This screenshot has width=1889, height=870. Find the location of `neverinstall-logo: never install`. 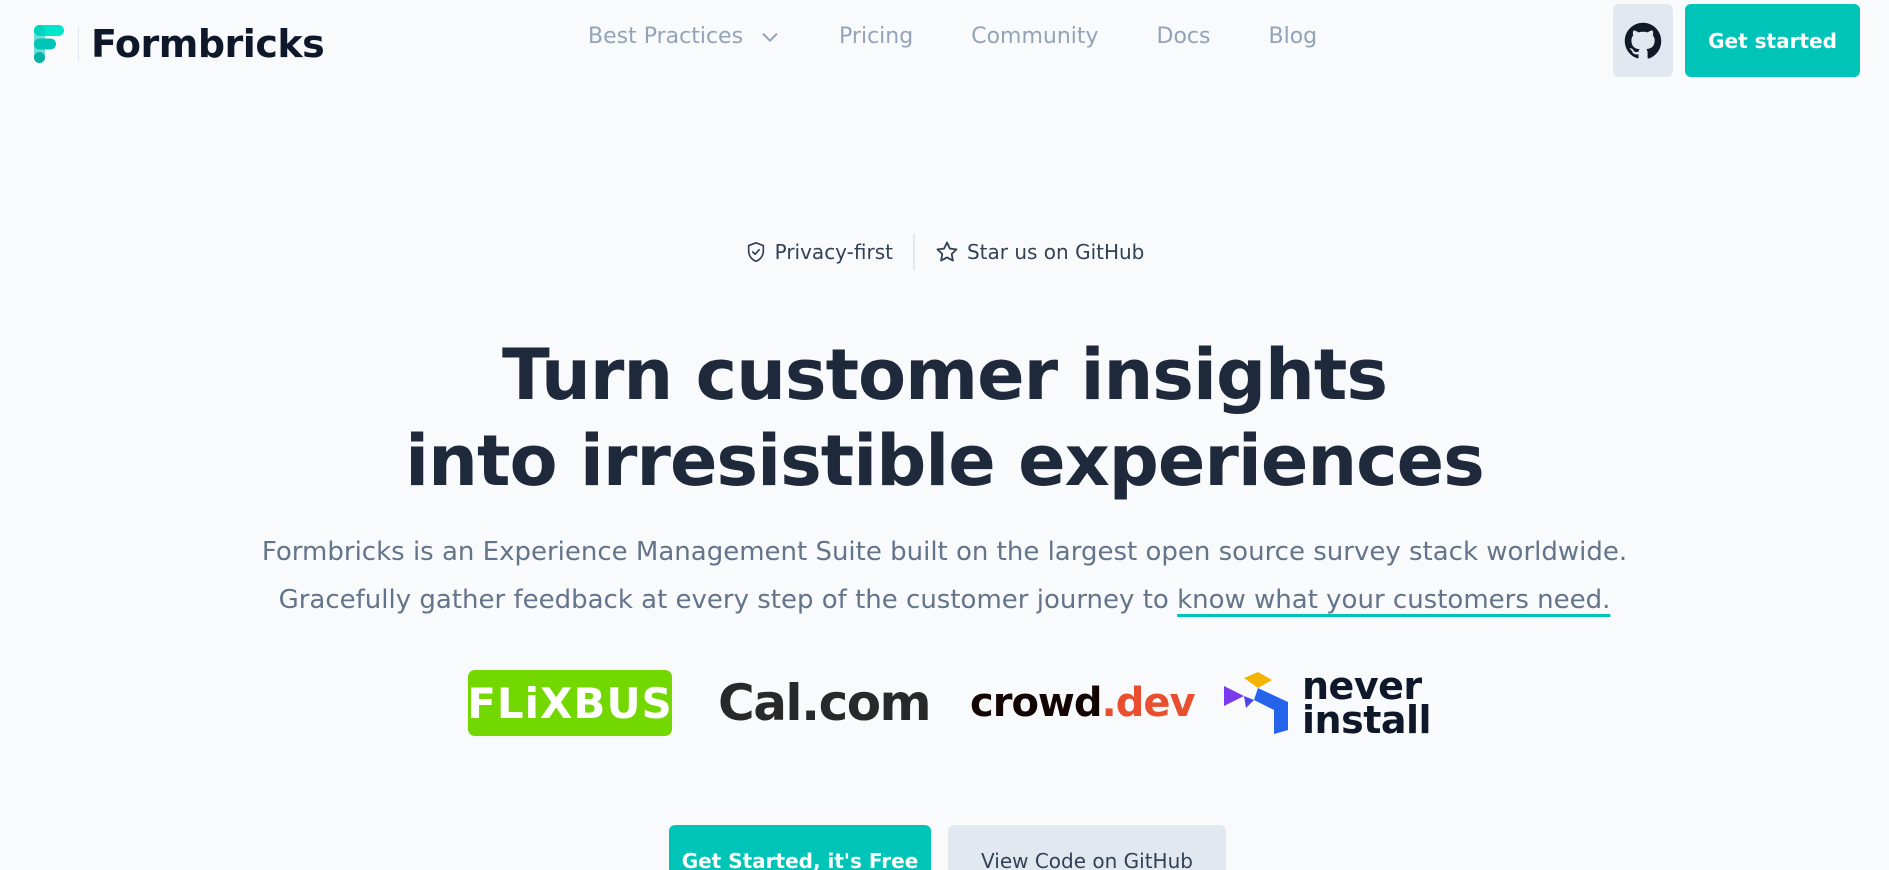

neverinstall-logo: never install is located at coordinates (1334, 704).